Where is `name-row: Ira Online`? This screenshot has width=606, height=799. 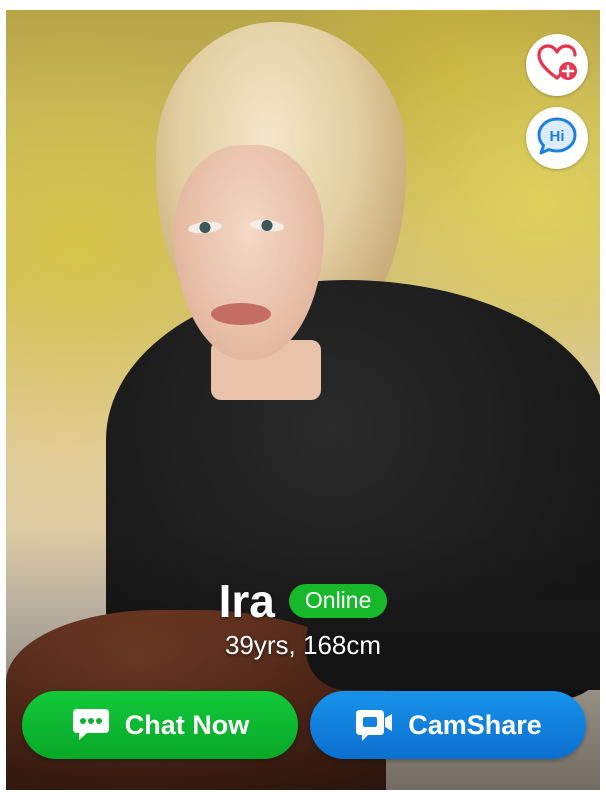 name-row: Ira Online is located at coordinates (303, 601).